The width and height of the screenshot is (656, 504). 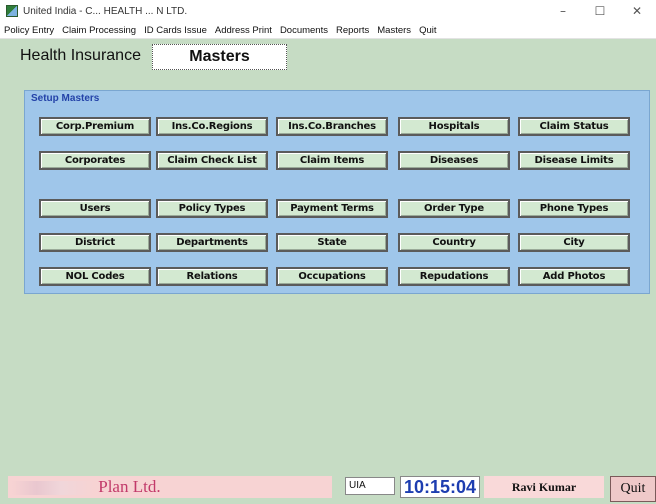 What do you see at coordinates (170, 487) in the screenshot?
I see `brand-banner: Plan Ltd.` at bounding box center [170, 487].